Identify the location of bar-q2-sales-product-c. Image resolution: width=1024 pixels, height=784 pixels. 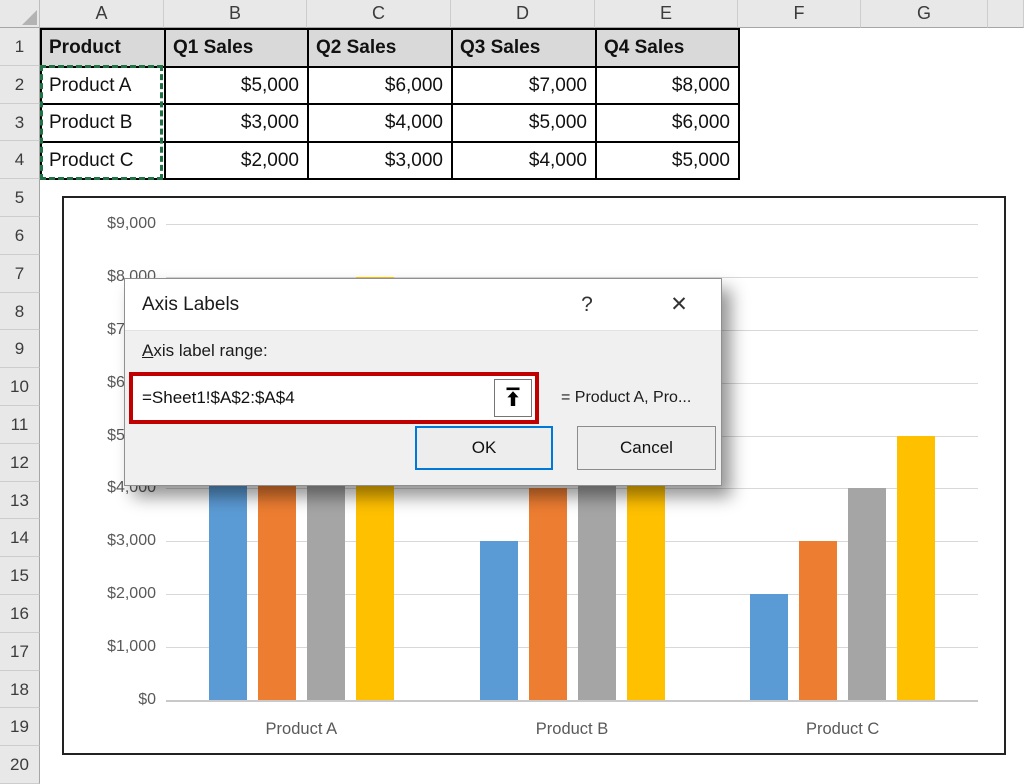
(818, 620).